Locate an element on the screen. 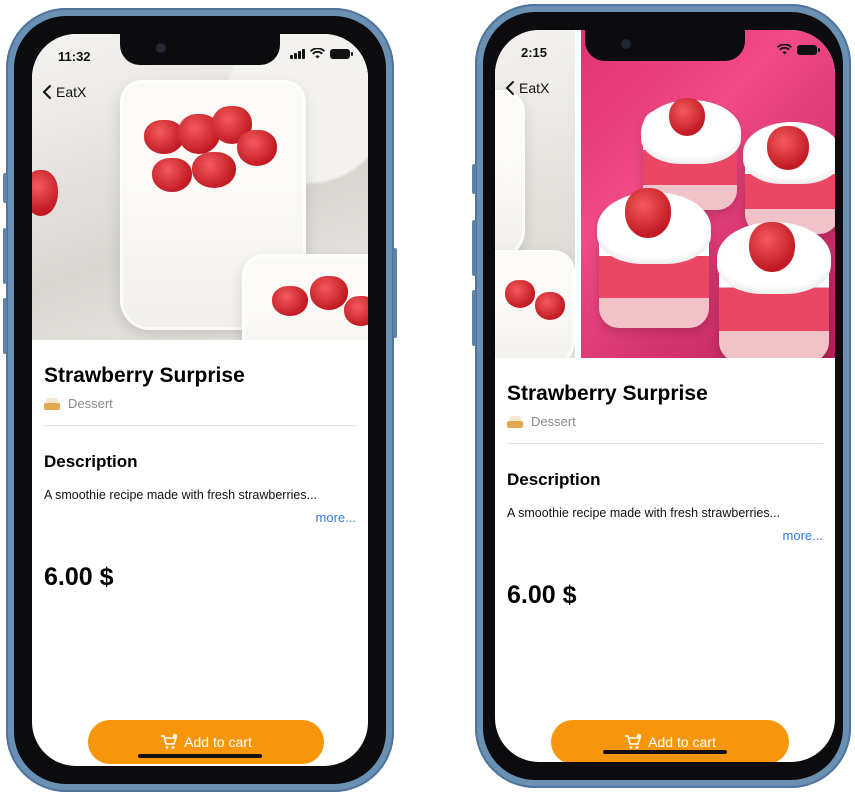  signal-icon is located at coordinates (297, 53).